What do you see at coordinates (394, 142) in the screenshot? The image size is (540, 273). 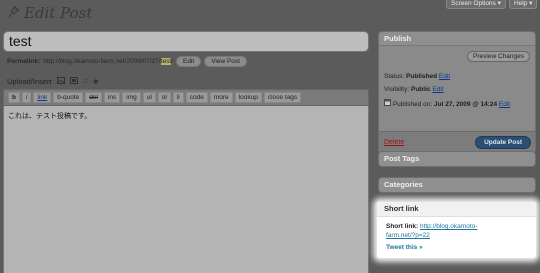 I see `delete-link: Delete` at bounding box center [394, 142].